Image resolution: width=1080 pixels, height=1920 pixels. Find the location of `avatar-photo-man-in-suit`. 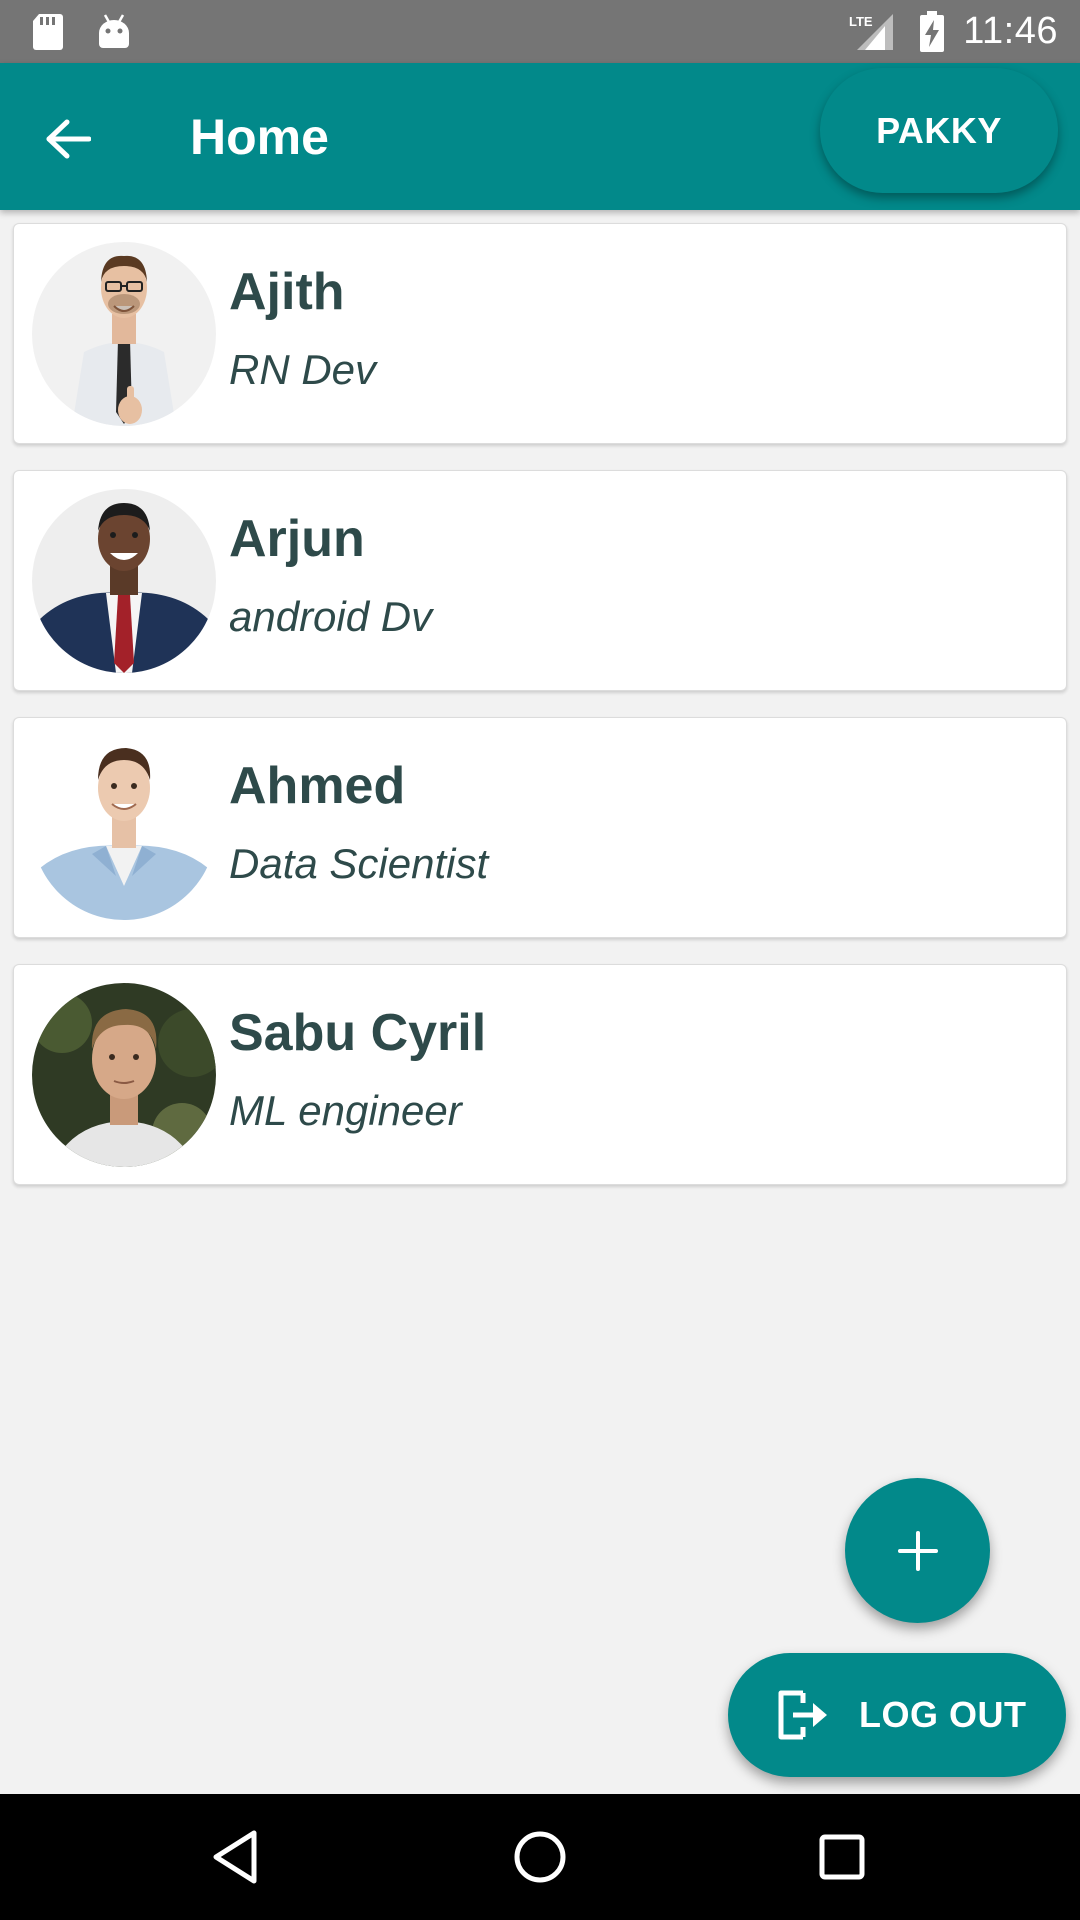

avatar-photo-man-in-suit is located at coordinates (124, 581).